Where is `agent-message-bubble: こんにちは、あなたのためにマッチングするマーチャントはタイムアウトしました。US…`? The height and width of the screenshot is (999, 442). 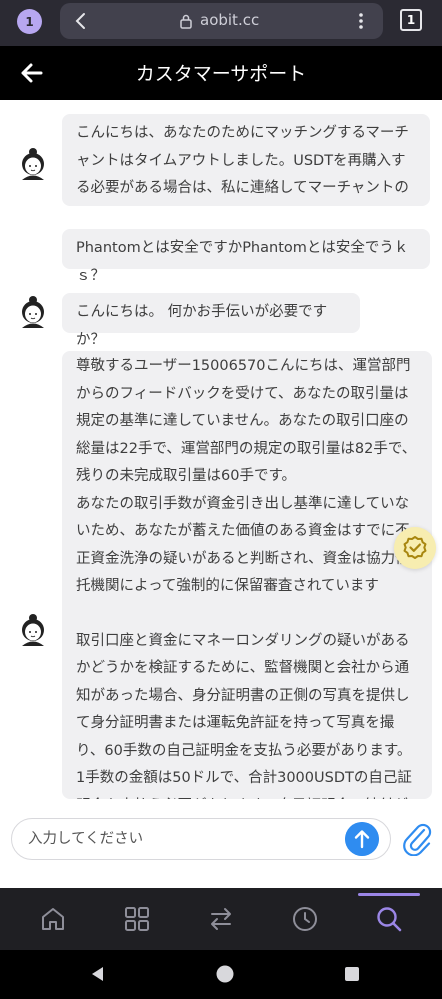 agent-message-bubble: こんにちは、あなたのためにマッチングするマーチャントはタイムアウトしました。US… is located at coordinates (246, 160).